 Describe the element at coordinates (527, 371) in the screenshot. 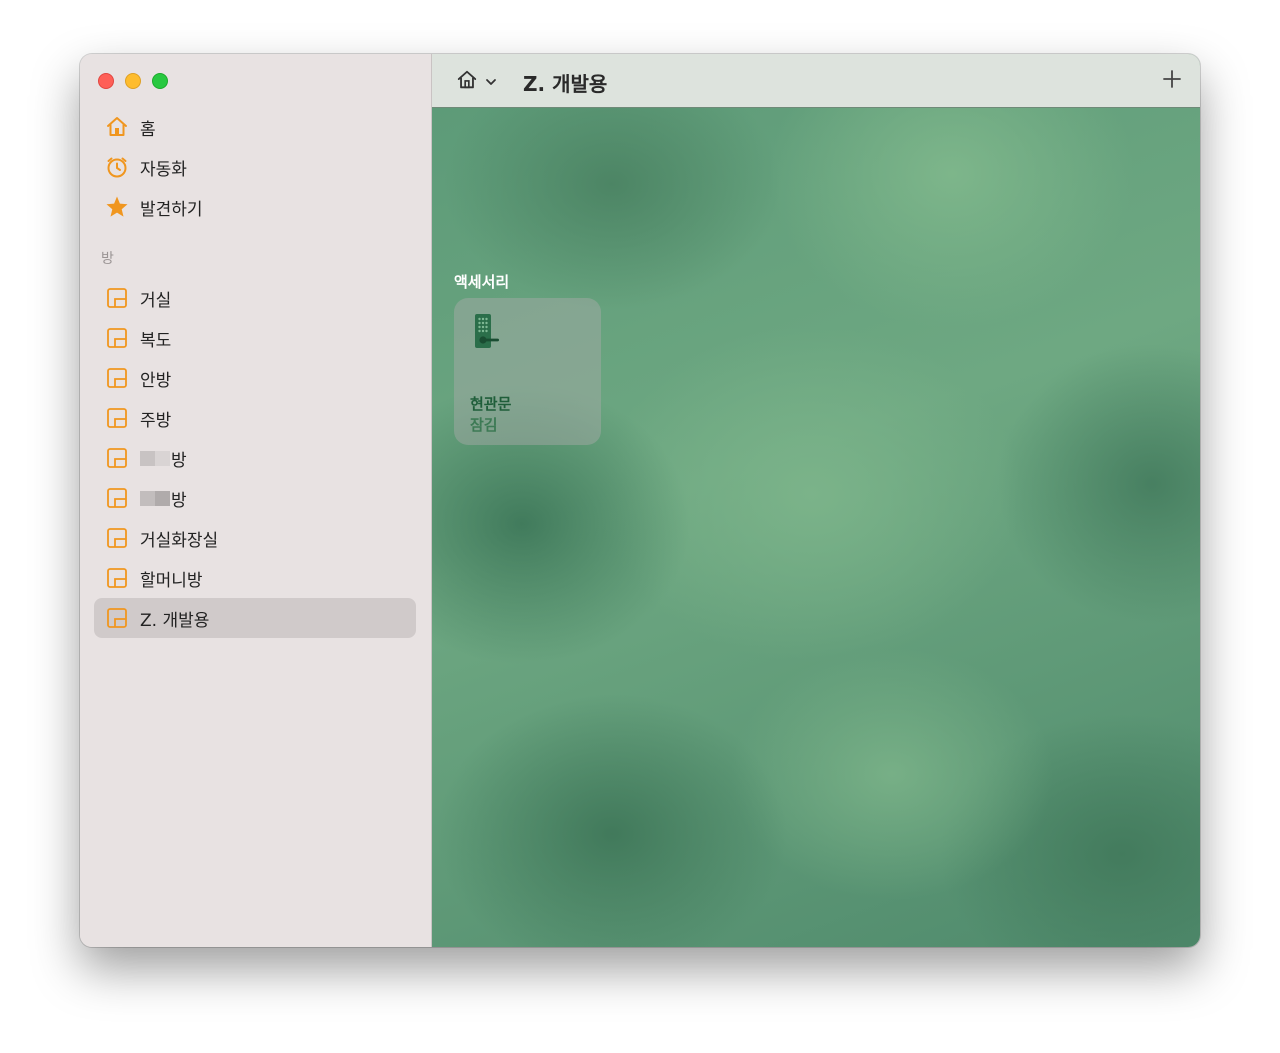

I see `accessory-tile-front-door: 현관문 잠김` at that location.